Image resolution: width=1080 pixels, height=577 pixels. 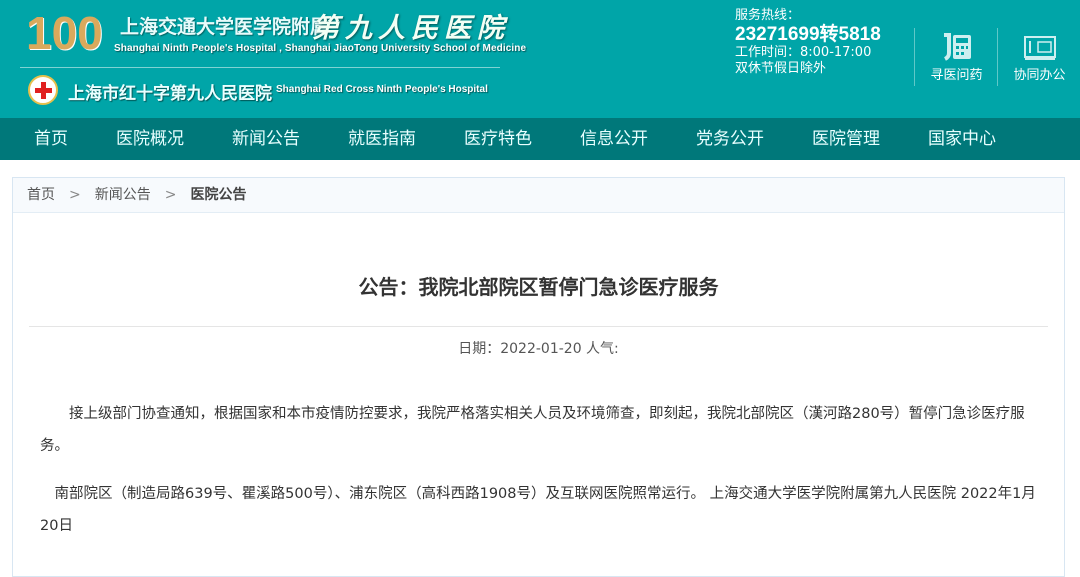 I want to click on hotline-label: 服务热线：, so click(x=768, y=15).